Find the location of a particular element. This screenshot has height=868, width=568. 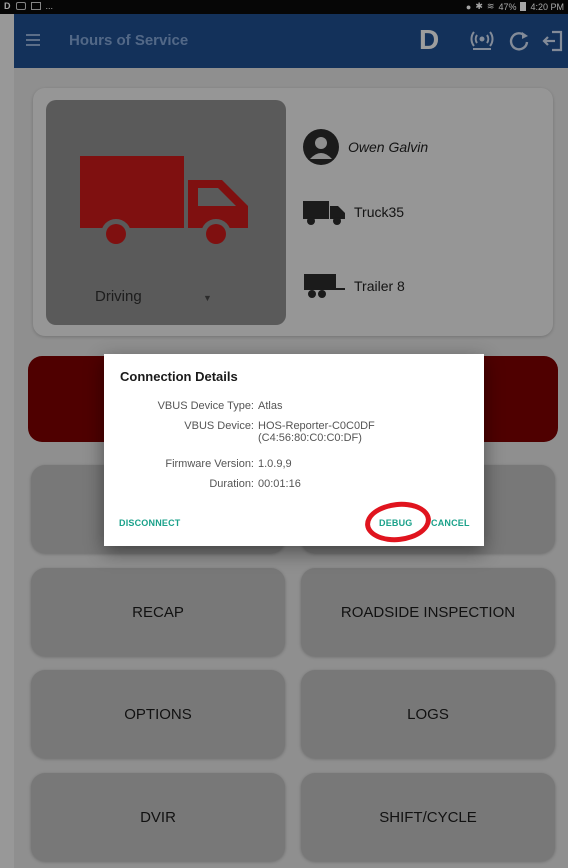

disconnect-button: DISCONNECT is located at coordinates (150, 523).